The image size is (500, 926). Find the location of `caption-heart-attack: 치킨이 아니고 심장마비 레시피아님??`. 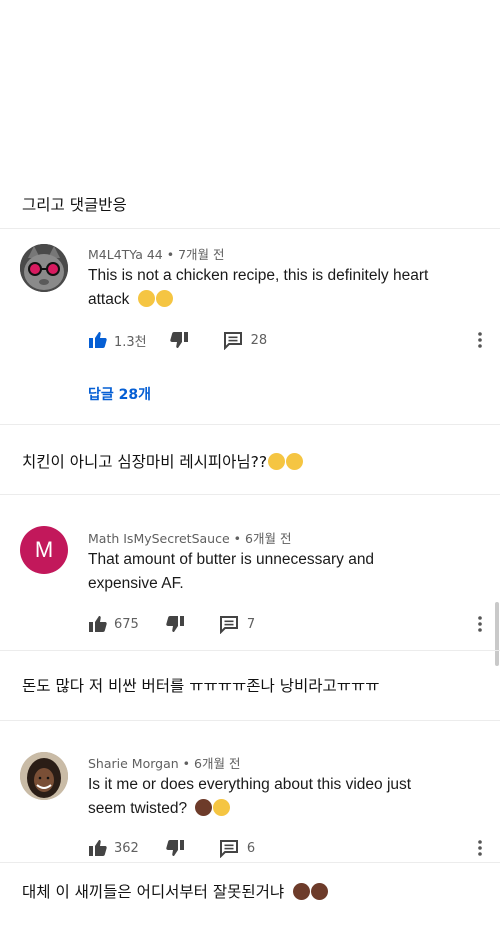

caption-heart-attack: 치킨이 아니고 심장마비 레시피아님?? is located at coordinates (163, 461).